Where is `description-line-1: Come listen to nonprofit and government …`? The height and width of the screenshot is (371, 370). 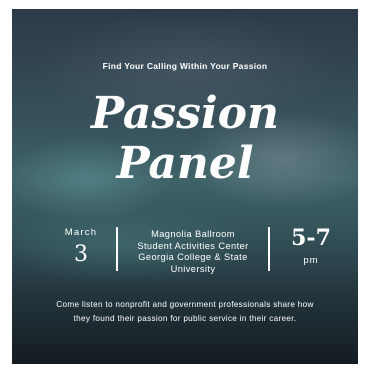
description-line-1: Come listen to nonprofit and government … is located at coordinates (185, 304).